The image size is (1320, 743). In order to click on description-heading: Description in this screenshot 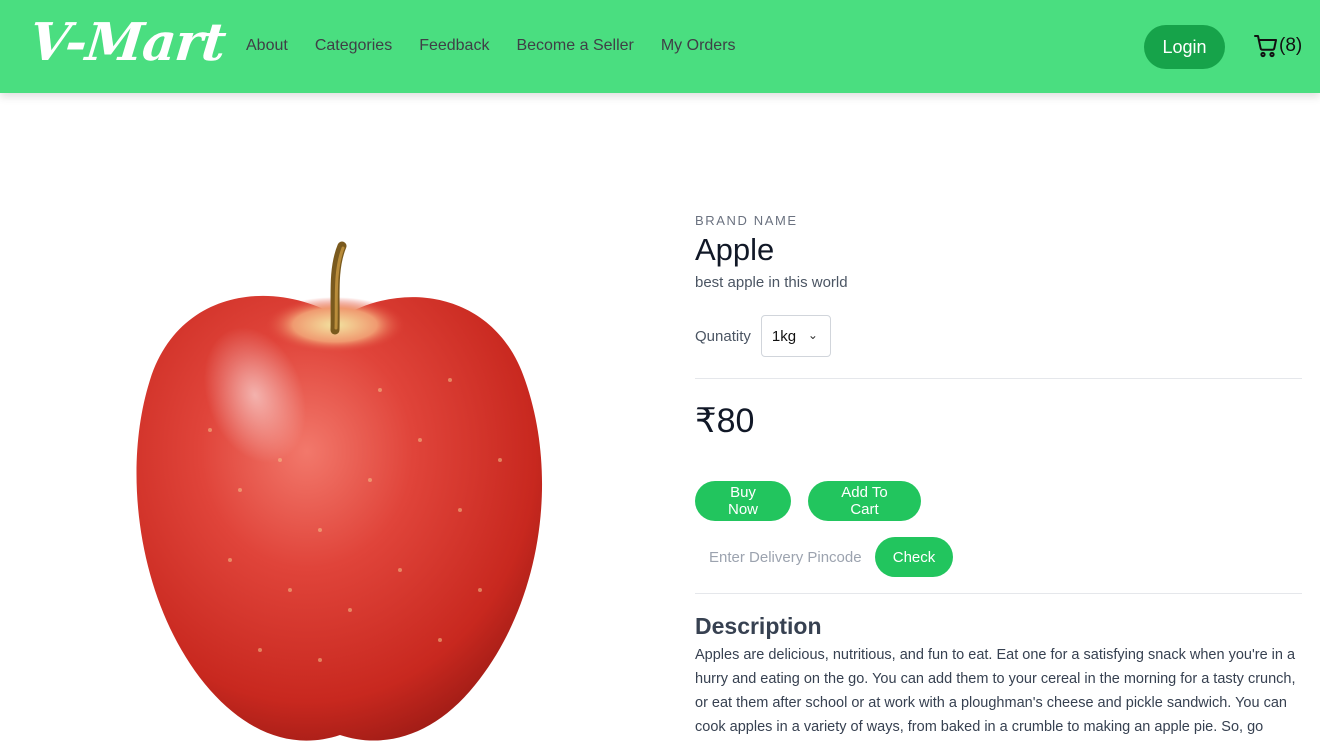, I will do `click(758, 626)`.